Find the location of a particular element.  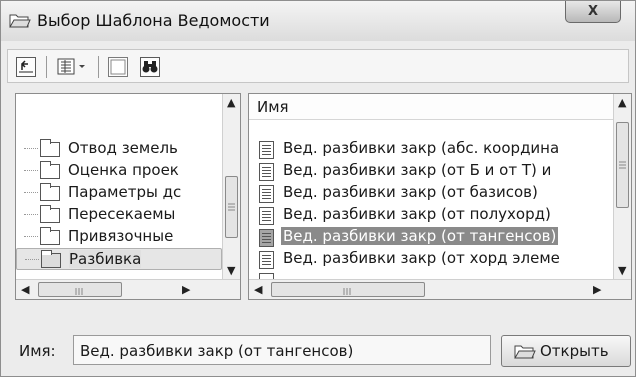

up-folder-icon is located at coordinates (26, 66).